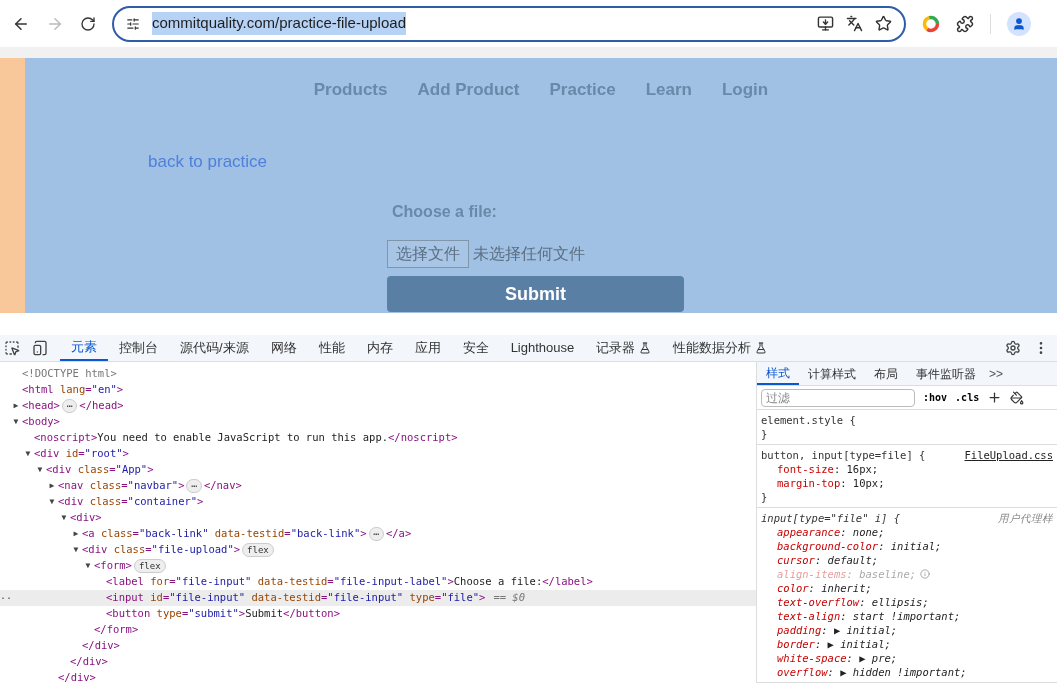 This screenshot has width=1057, height=683. Describe the element at coordinates (133, 23) in the screenshot. I see `site-settings-icon` at that location.